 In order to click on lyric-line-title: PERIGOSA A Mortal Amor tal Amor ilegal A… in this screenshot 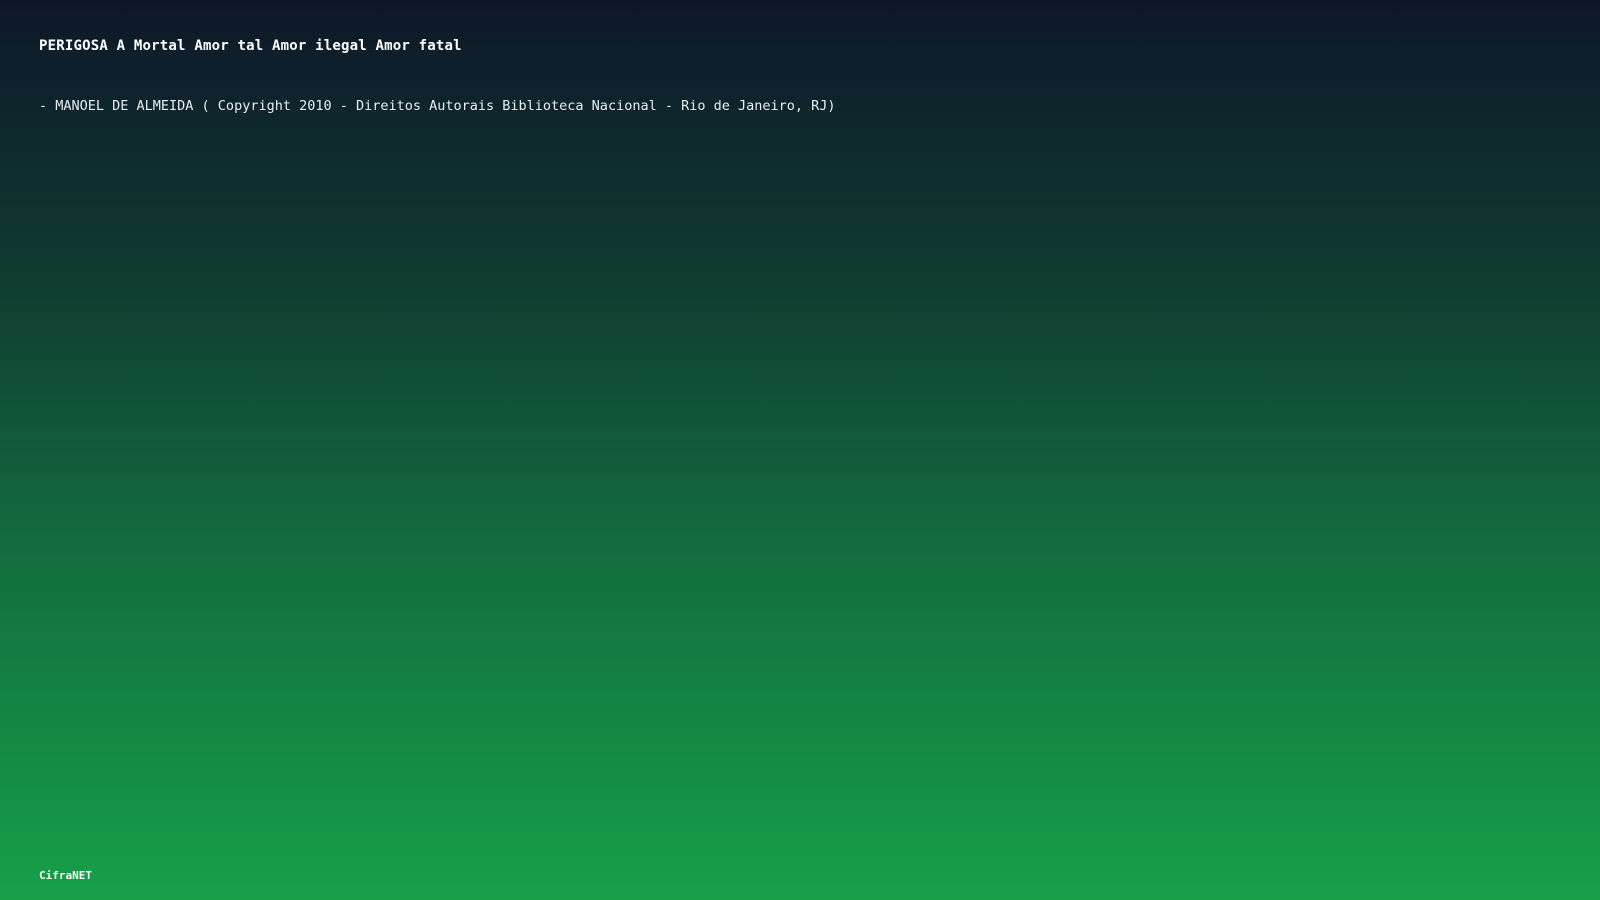, I will do `click(250, 46)`.